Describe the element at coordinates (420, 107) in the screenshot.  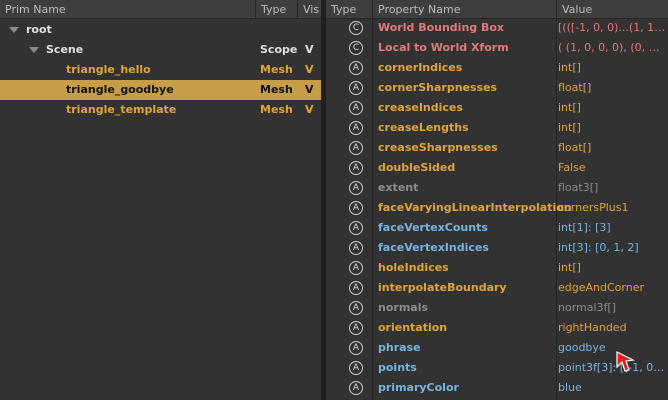
I see `property-name: creaseIndices` at that location.